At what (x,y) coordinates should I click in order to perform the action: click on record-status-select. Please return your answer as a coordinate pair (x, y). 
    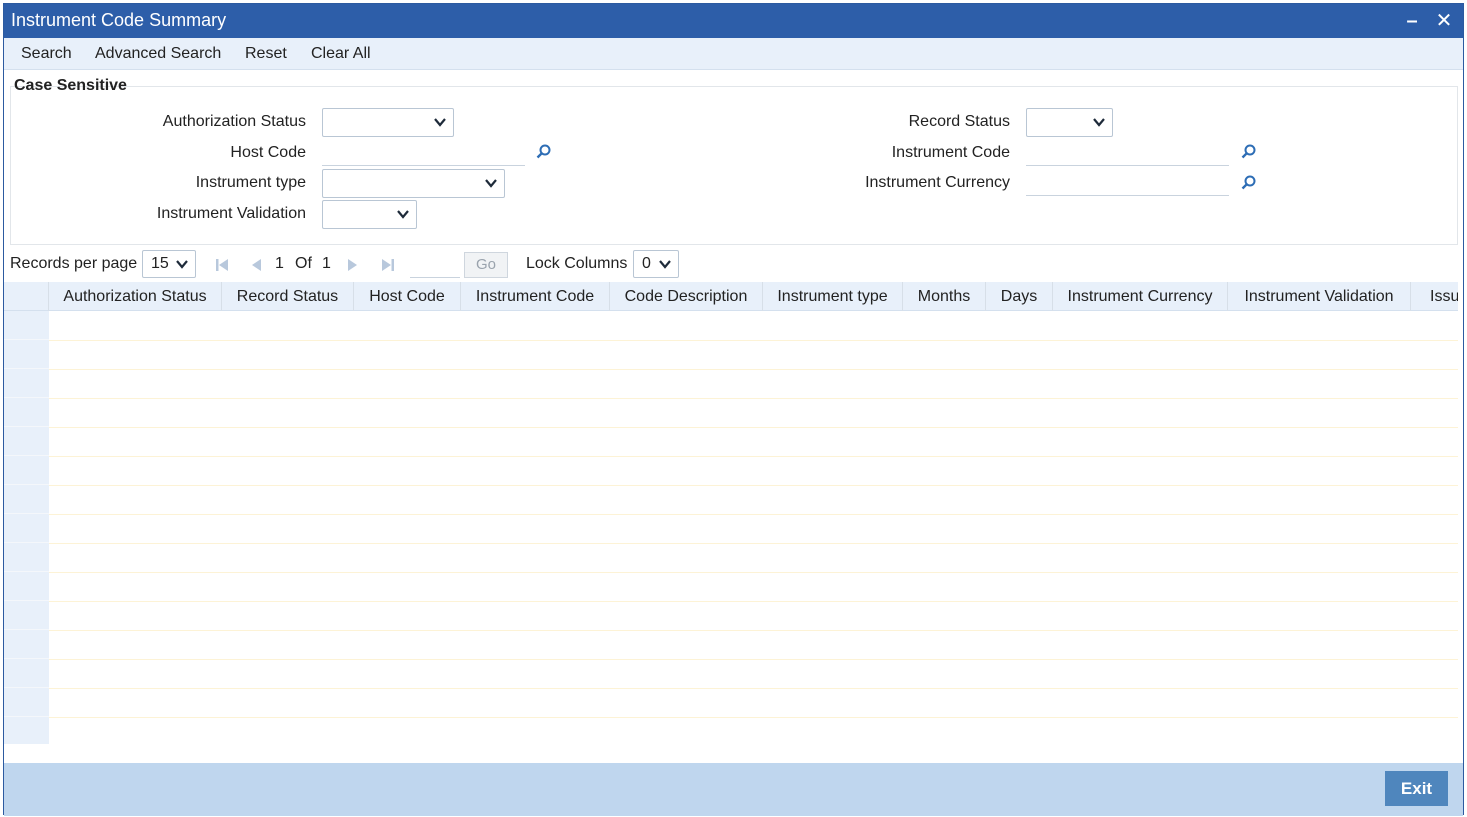
    Looking at the image, I should click on (1069, 122).